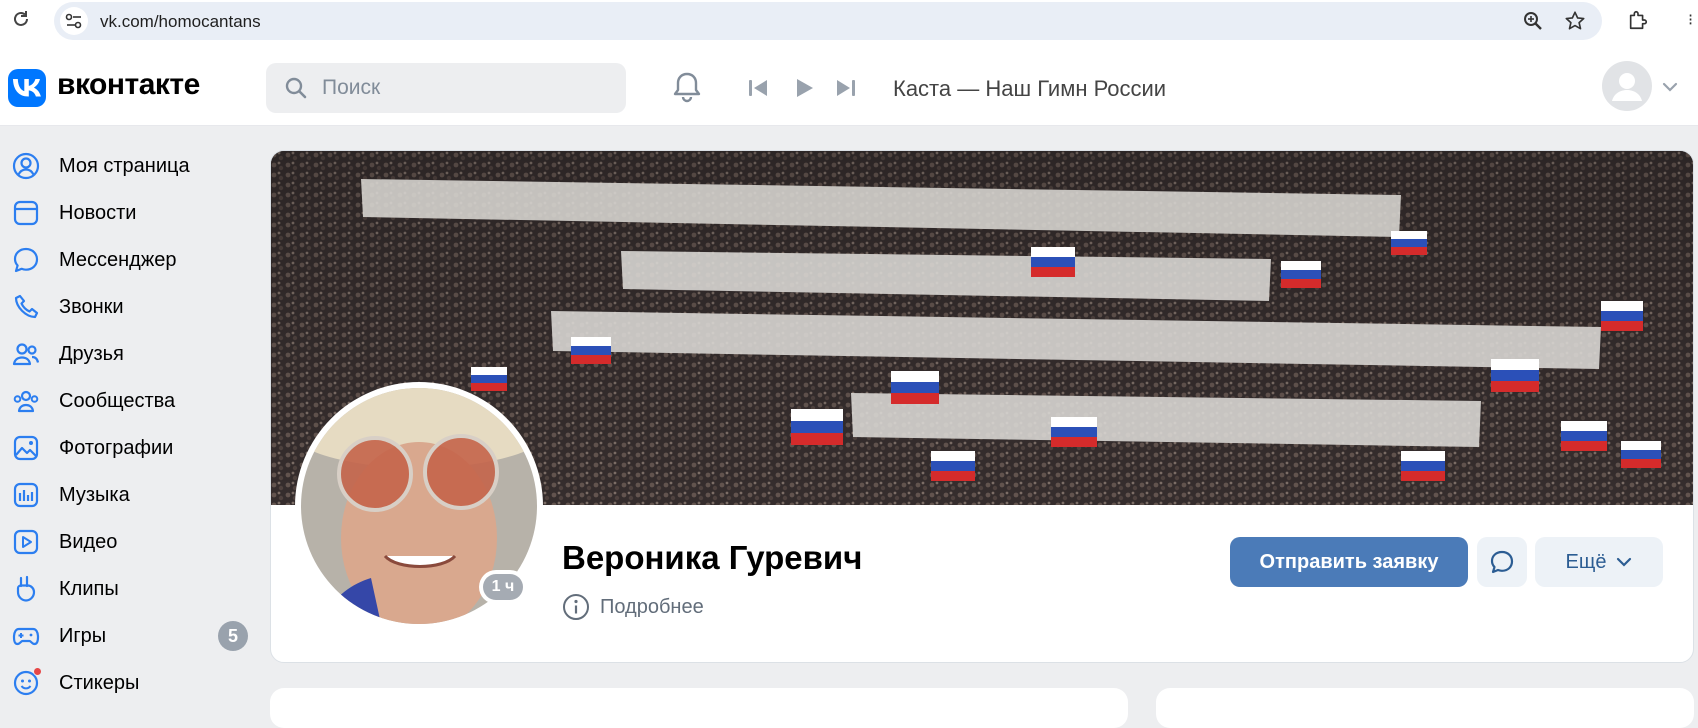 This screenshot has height=728, width=1698. What do you see at coordinates (88, 541) in the screenshot?
I see `sidebar-item-label: Видео` at bounding box center [88, 541].